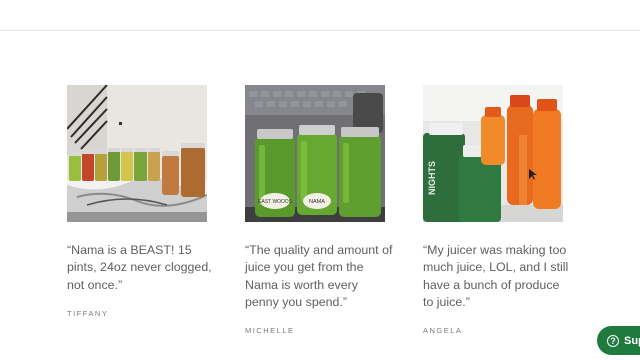 The image size is (640, 360). What do you see at coordinates (275, 202) in the screenshot?
I see `svg-text: EAST WOODS` at bounding box center [275, 202].